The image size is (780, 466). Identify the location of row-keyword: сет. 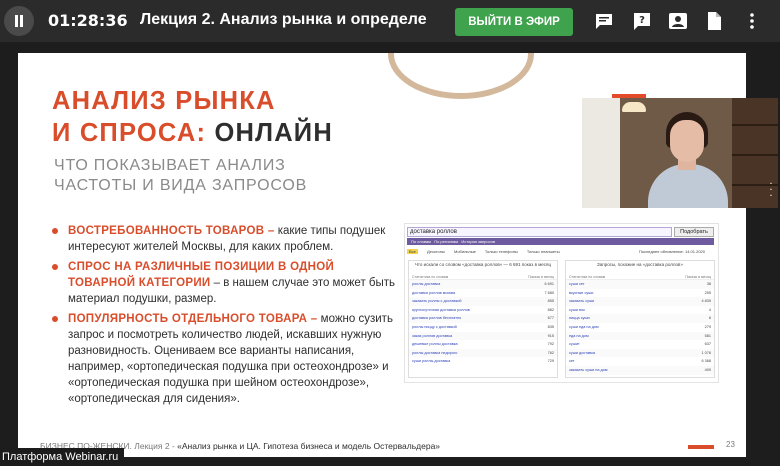
(572, 361).